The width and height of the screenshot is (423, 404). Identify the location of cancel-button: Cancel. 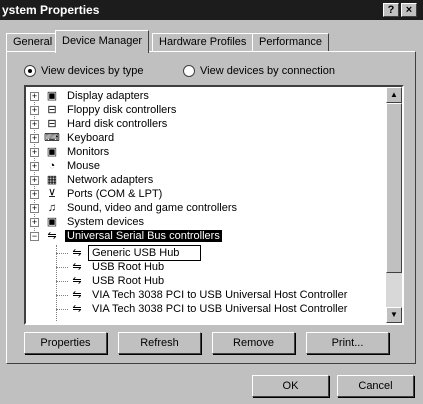
(375, 386).